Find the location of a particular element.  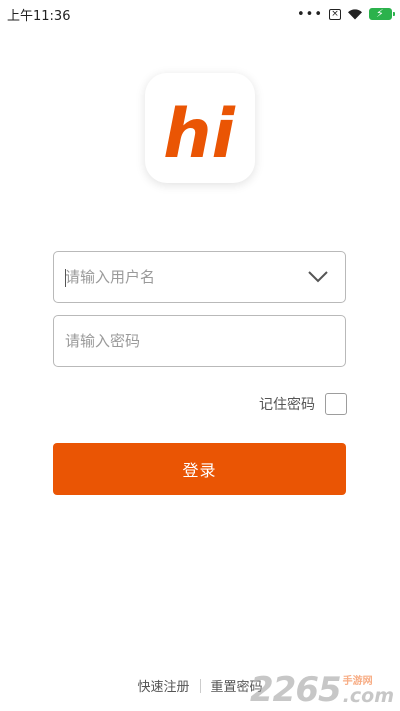

battery-charging-icon: ⚡ is located at coordinates (382, 13).